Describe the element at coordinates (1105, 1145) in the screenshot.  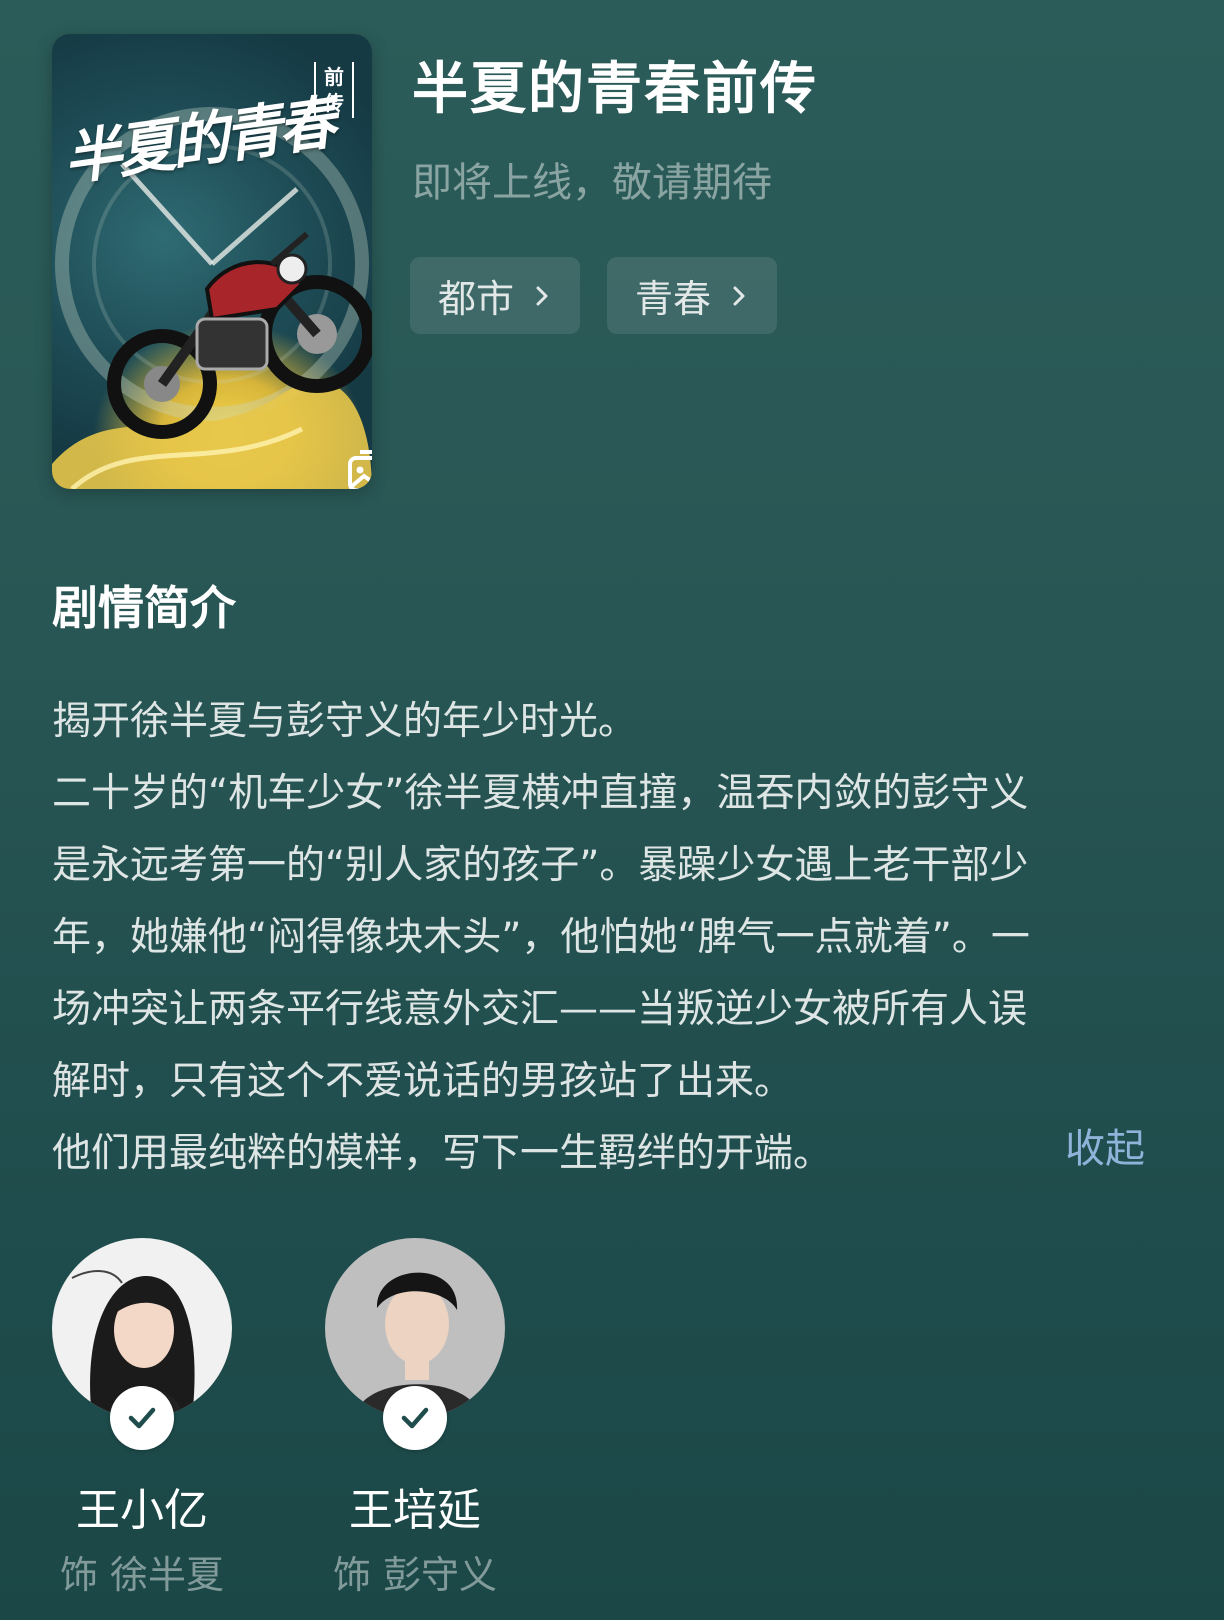
I see `collapse-button: 收起` at that location.